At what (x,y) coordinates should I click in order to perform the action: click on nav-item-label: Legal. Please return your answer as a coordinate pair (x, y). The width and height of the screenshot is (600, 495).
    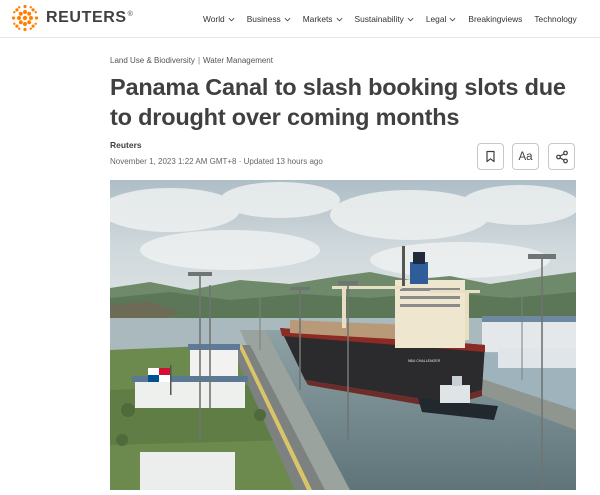
    Looking at the image, I should click on (436, 19).